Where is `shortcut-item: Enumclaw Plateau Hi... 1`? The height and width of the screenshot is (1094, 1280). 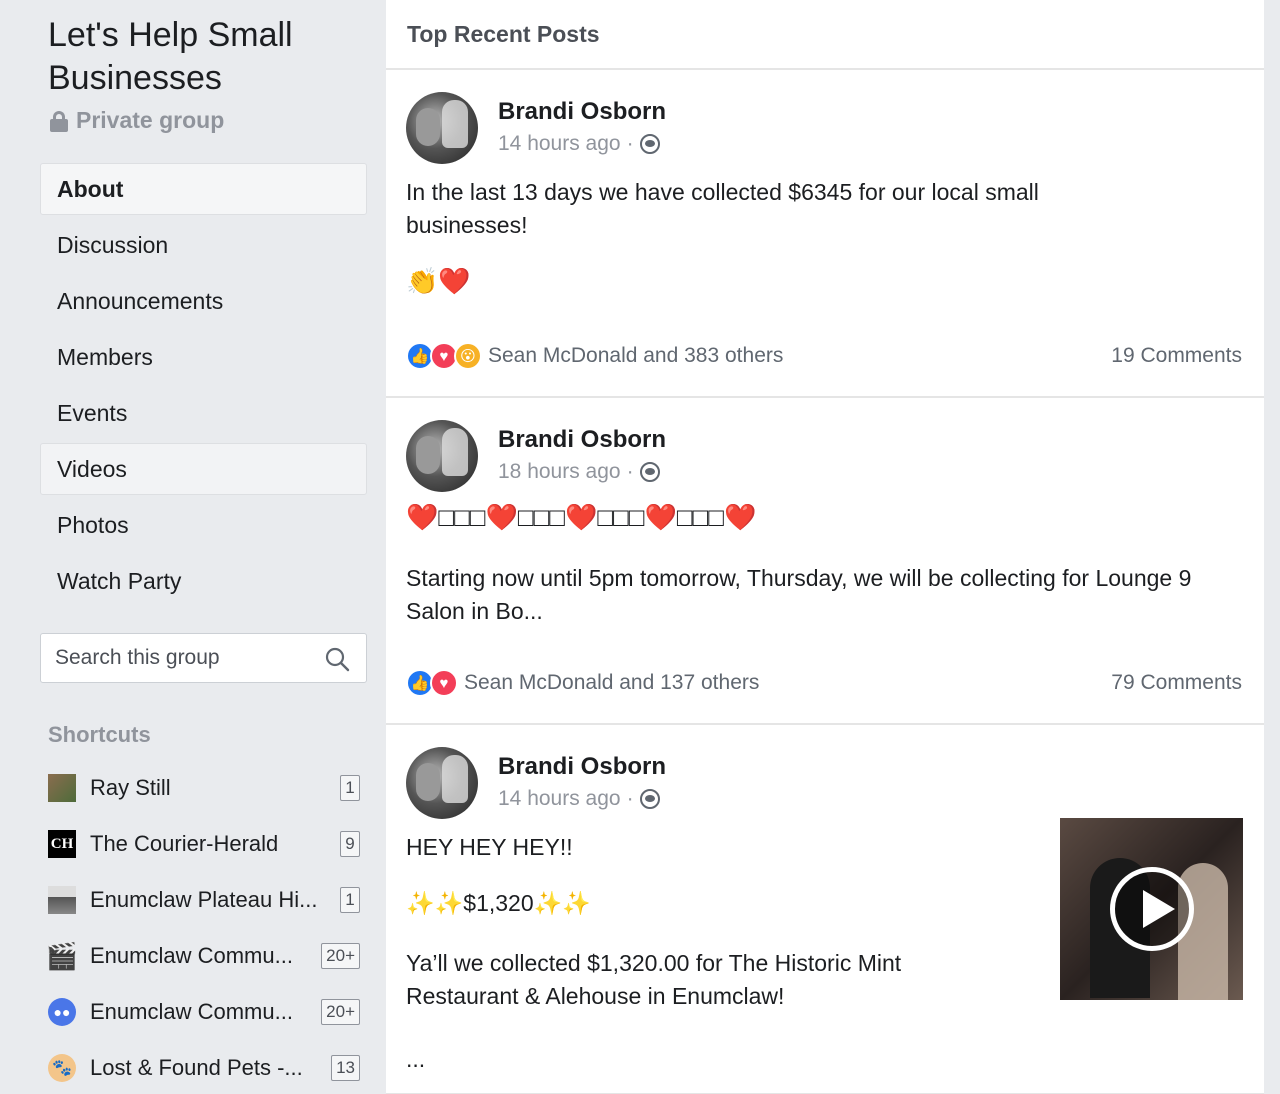 shortcut-item: Enumclaw Plateau Hi... 1 is located at coordinates (204, 900).